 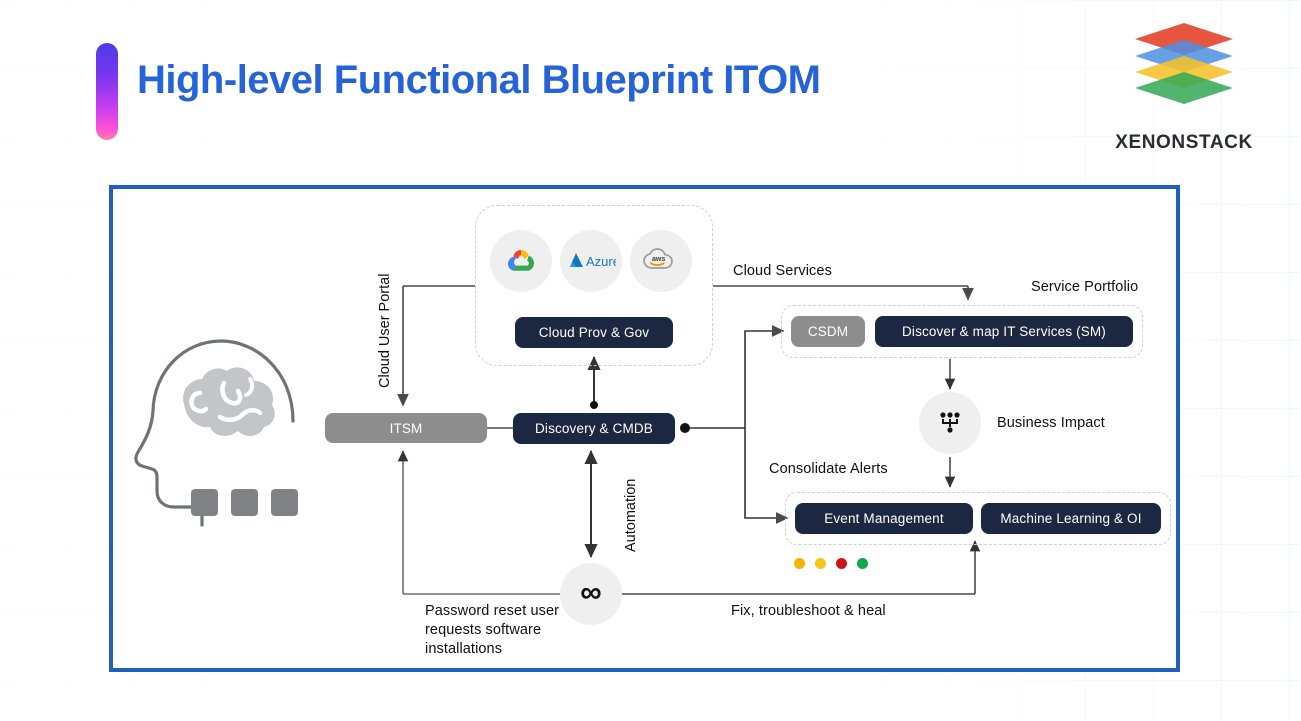 I want to click on node-event-management: Event Management, so click(x=884, y=518).